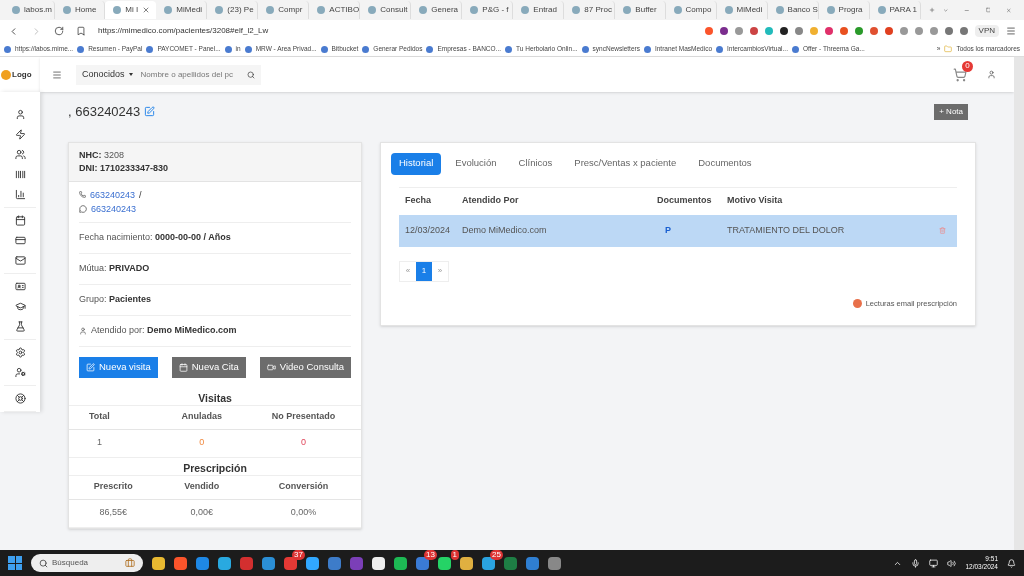  I want to click on tab: Evolución, so click(476, 163).